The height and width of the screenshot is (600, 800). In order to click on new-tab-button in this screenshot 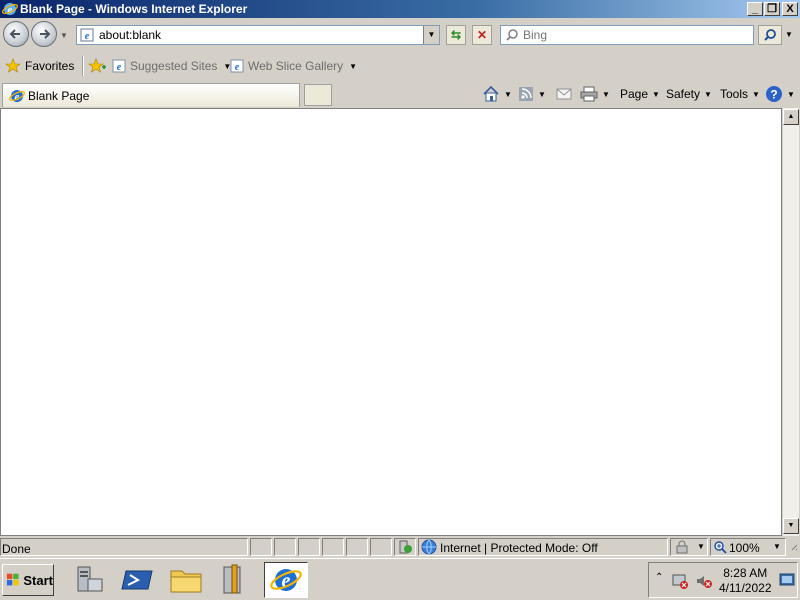, I will do `click(318, 95)`.